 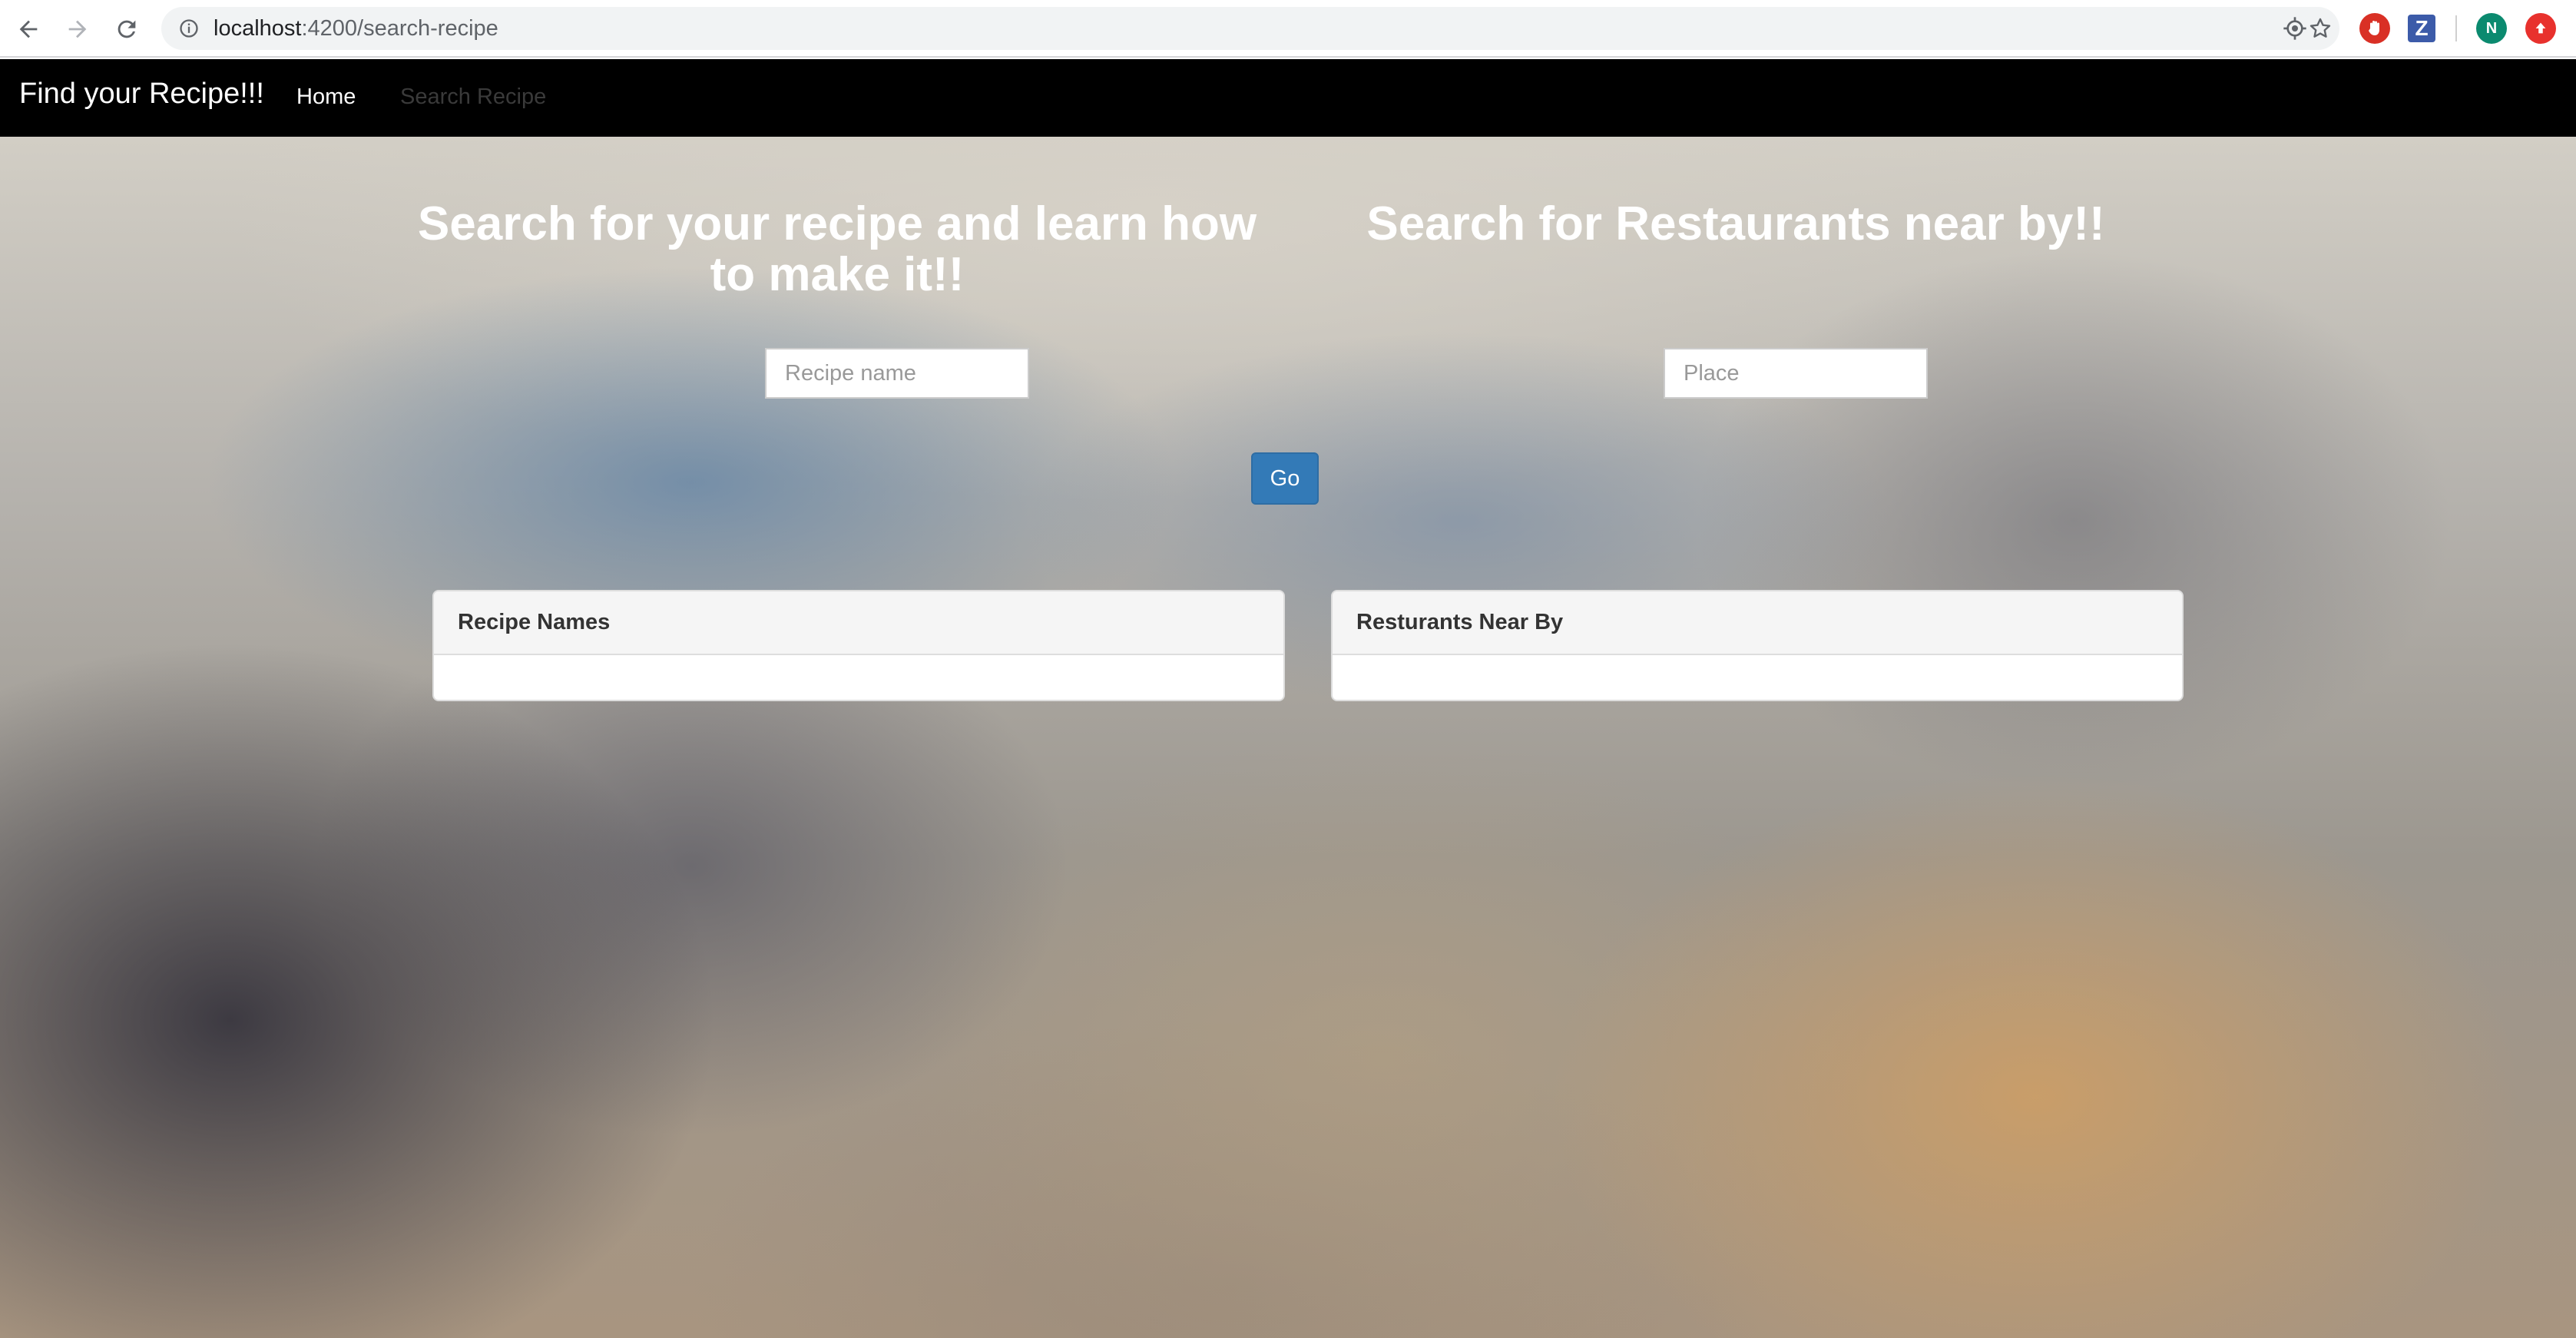 I want to click on restaurants-heading: Resturants Near By, so click(x=1757, y=623).